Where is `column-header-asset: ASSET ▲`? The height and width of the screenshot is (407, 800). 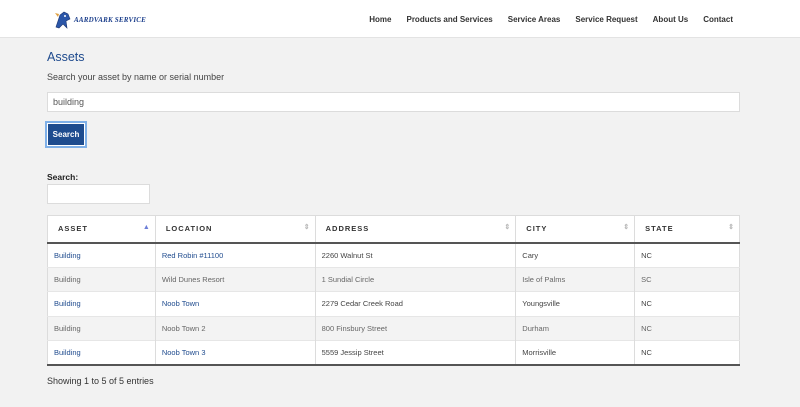
column-header-asset: ASSET ▲ is located at coordinates (101, 229).